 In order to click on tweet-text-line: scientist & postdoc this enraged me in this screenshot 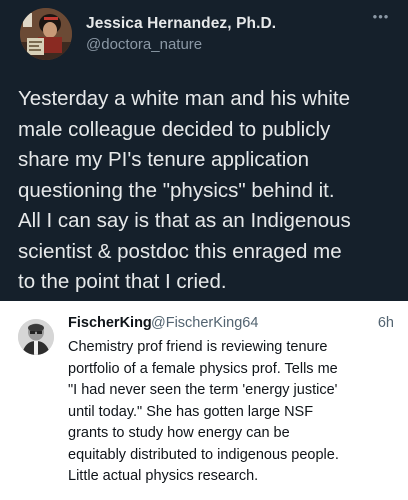, I will do `click(180, 251)`.